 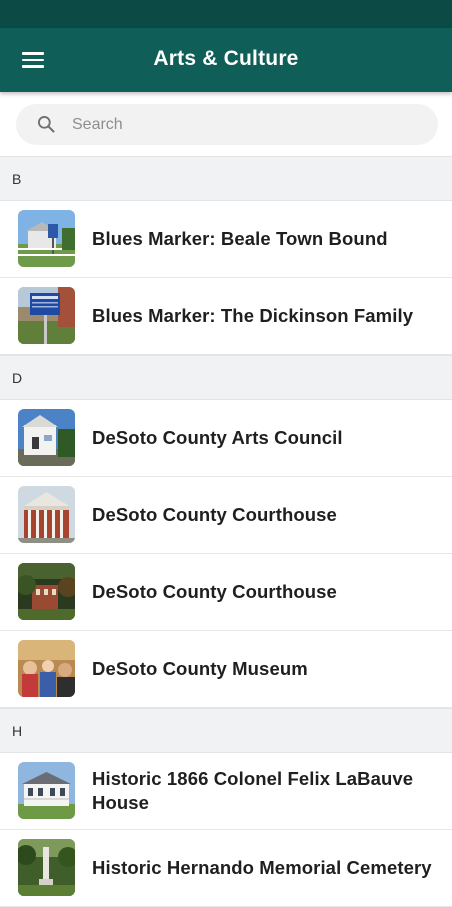 I want to click on list-item-label: Blues Marker: Beale Town Bound, so click(x=240, y=238).